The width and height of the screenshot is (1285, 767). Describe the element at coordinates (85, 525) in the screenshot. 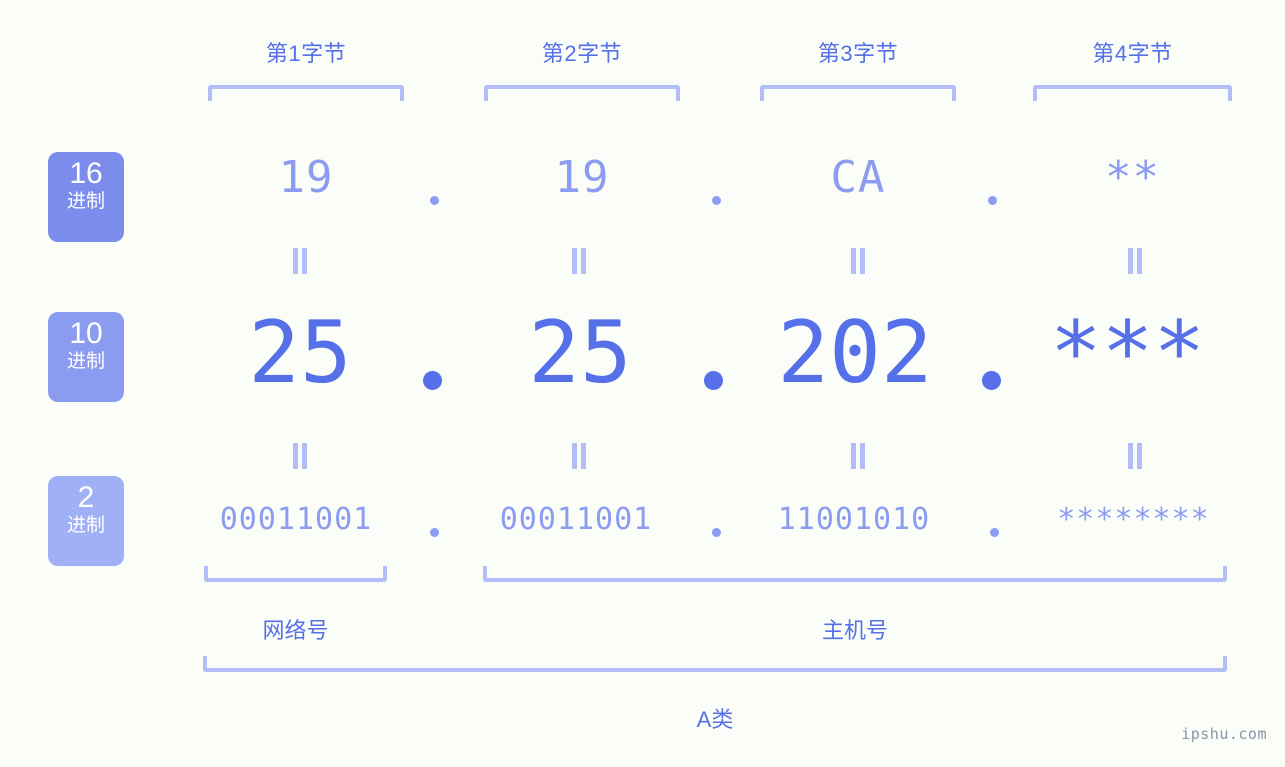

I see `base-badge-binary-suffix: 进制` at that location.